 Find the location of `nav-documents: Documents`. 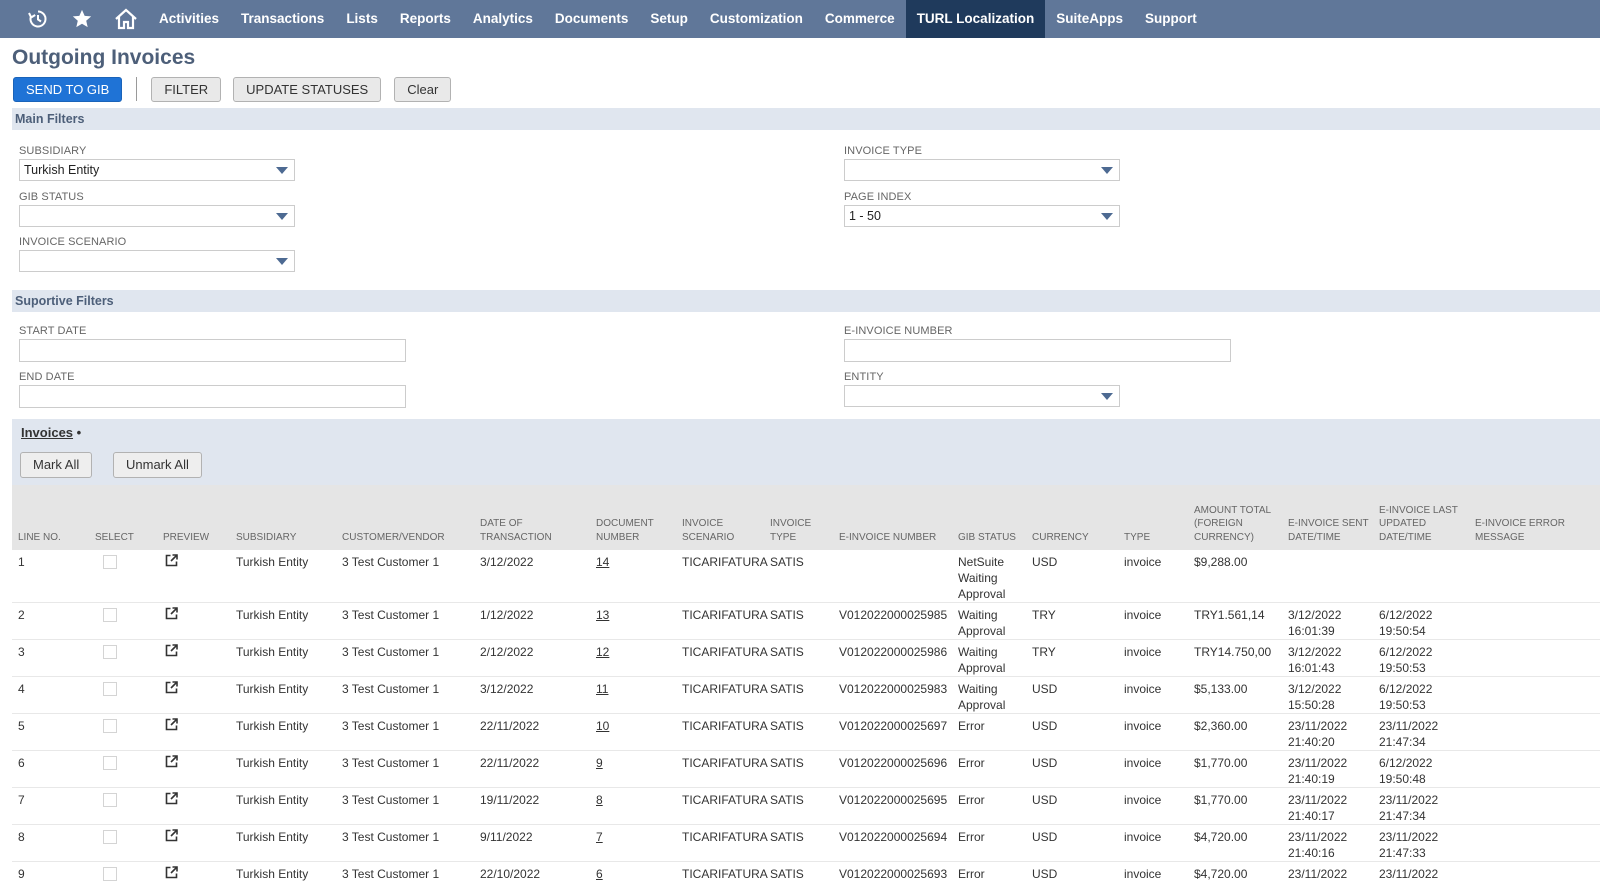

nav-documents: Documents is located at coordinates (592, 19).